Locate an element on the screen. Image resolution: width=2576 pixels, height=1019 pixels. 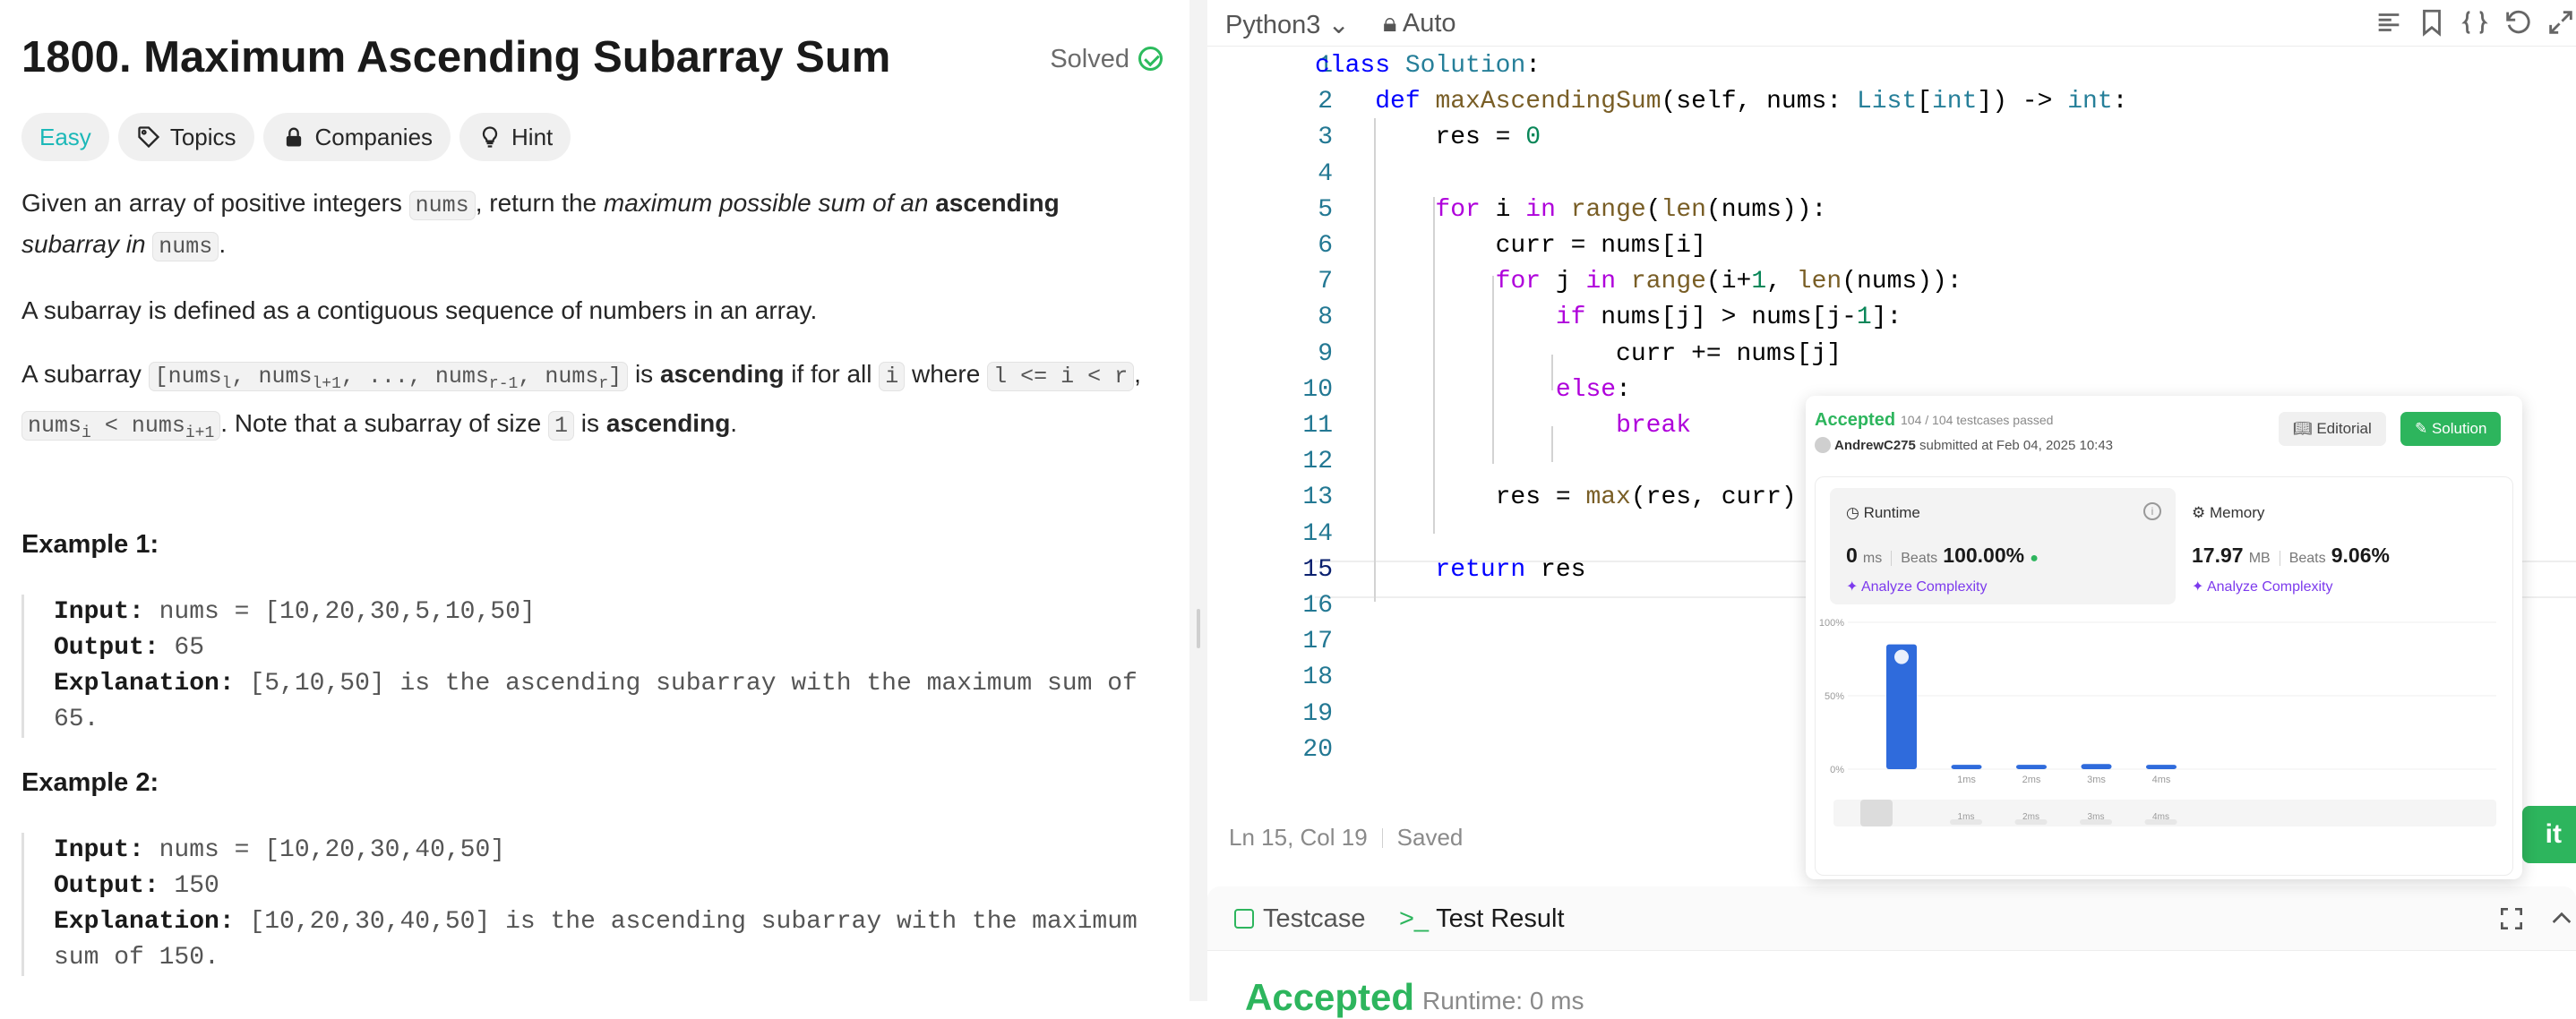
code-line: res = 0 is located at coordinates (1428, 138).